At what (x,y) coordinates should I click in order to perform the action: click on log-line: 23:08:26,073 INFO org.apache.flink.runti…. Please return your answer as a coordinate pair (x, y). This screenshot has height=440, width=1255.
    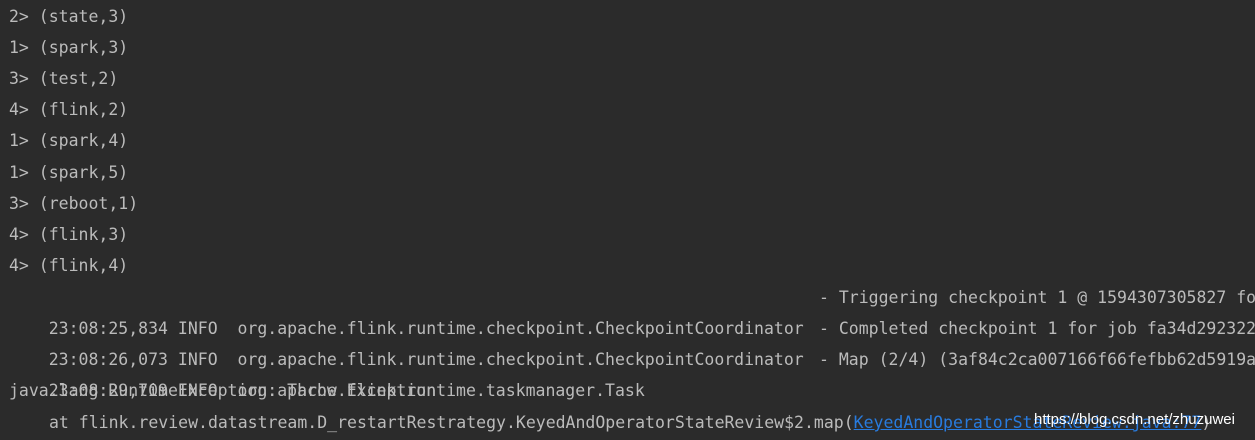
    Looking at the image, I should click on (632, 341).